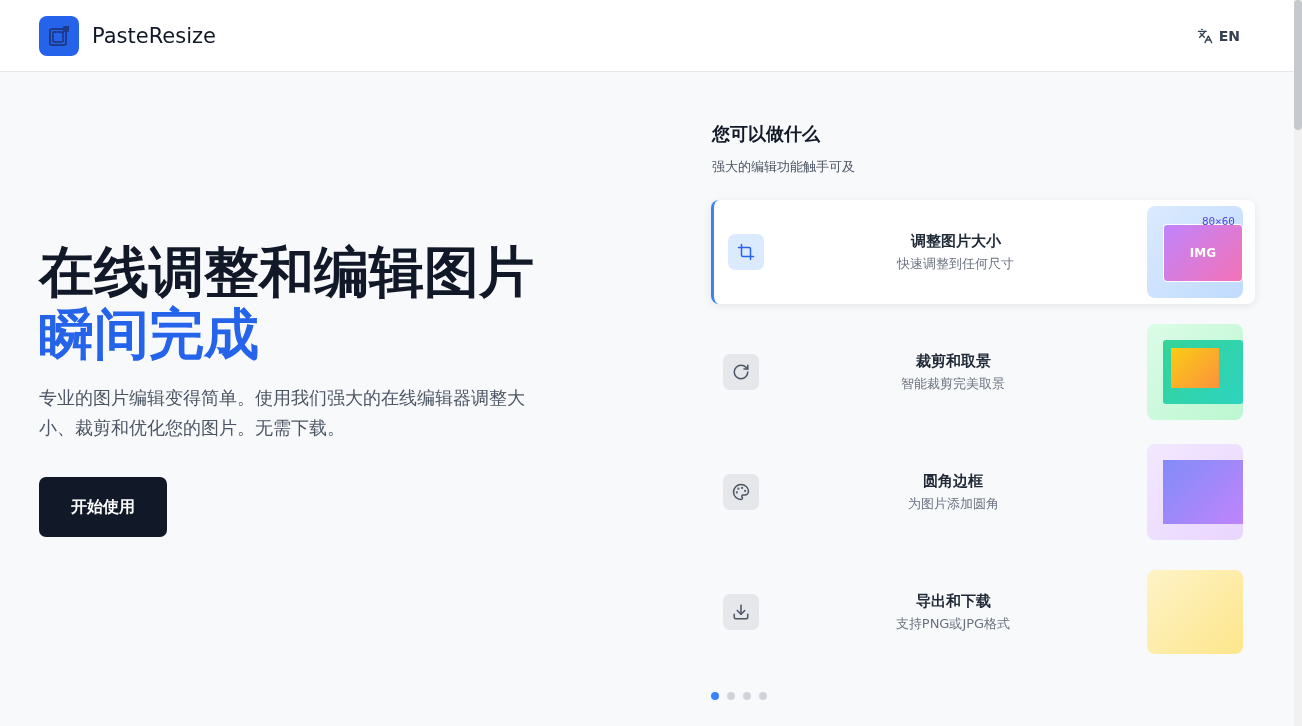 The width and height of the screenshot is (1302, 726). I want to click on crop-icon, so click(746, 252).